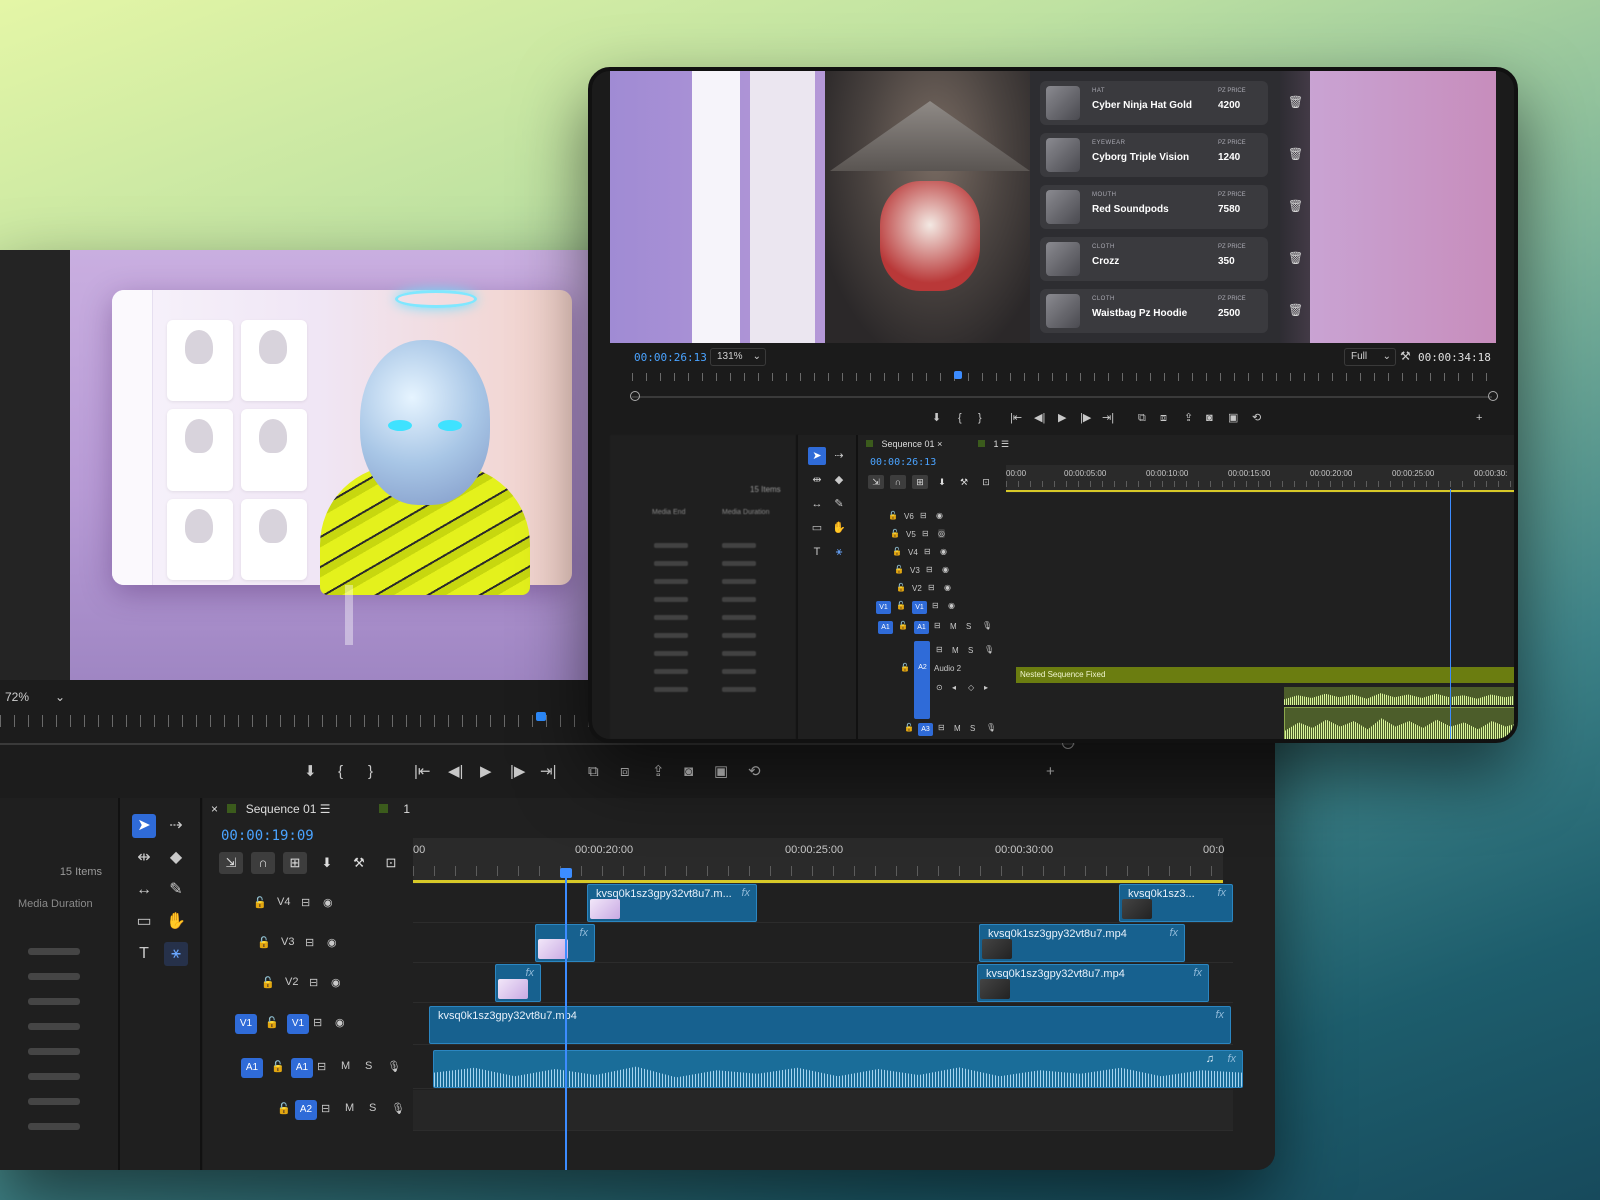  What do you see at coordinates (55, 904) in the screenshot?
I see `media-duration-header: Media Duration` at bounding box center [55, 904].